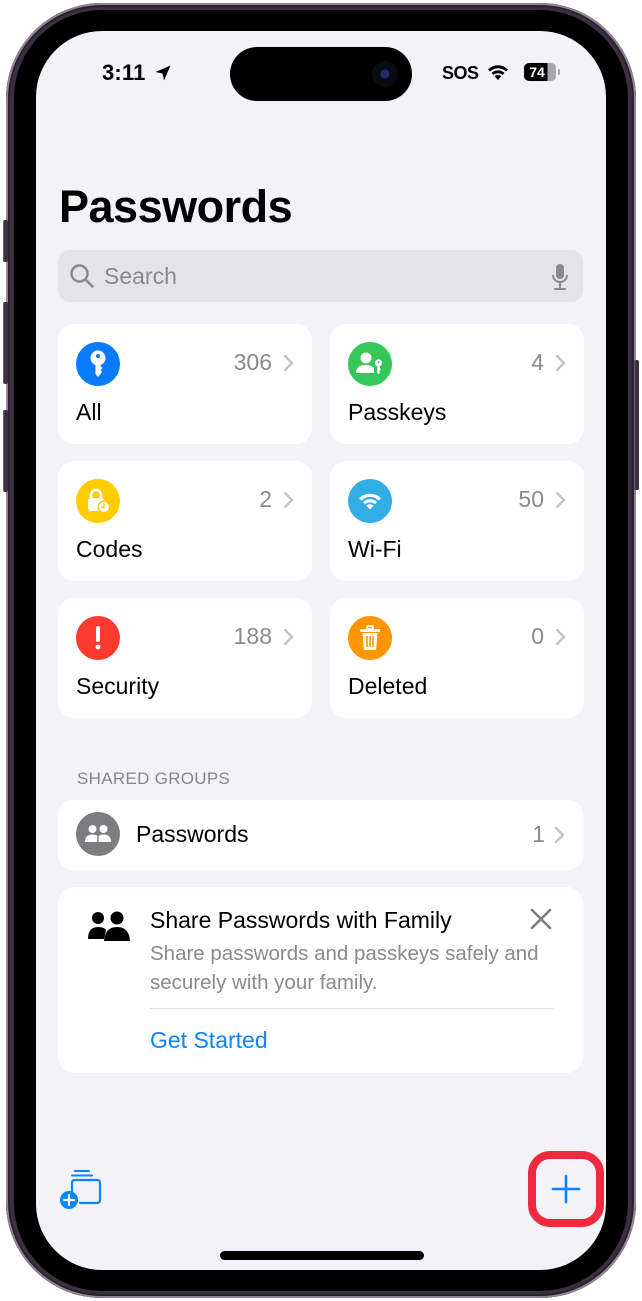 The width and height of the screenshot is (642, 1301). I want to click on search-field, so click(320, 276).